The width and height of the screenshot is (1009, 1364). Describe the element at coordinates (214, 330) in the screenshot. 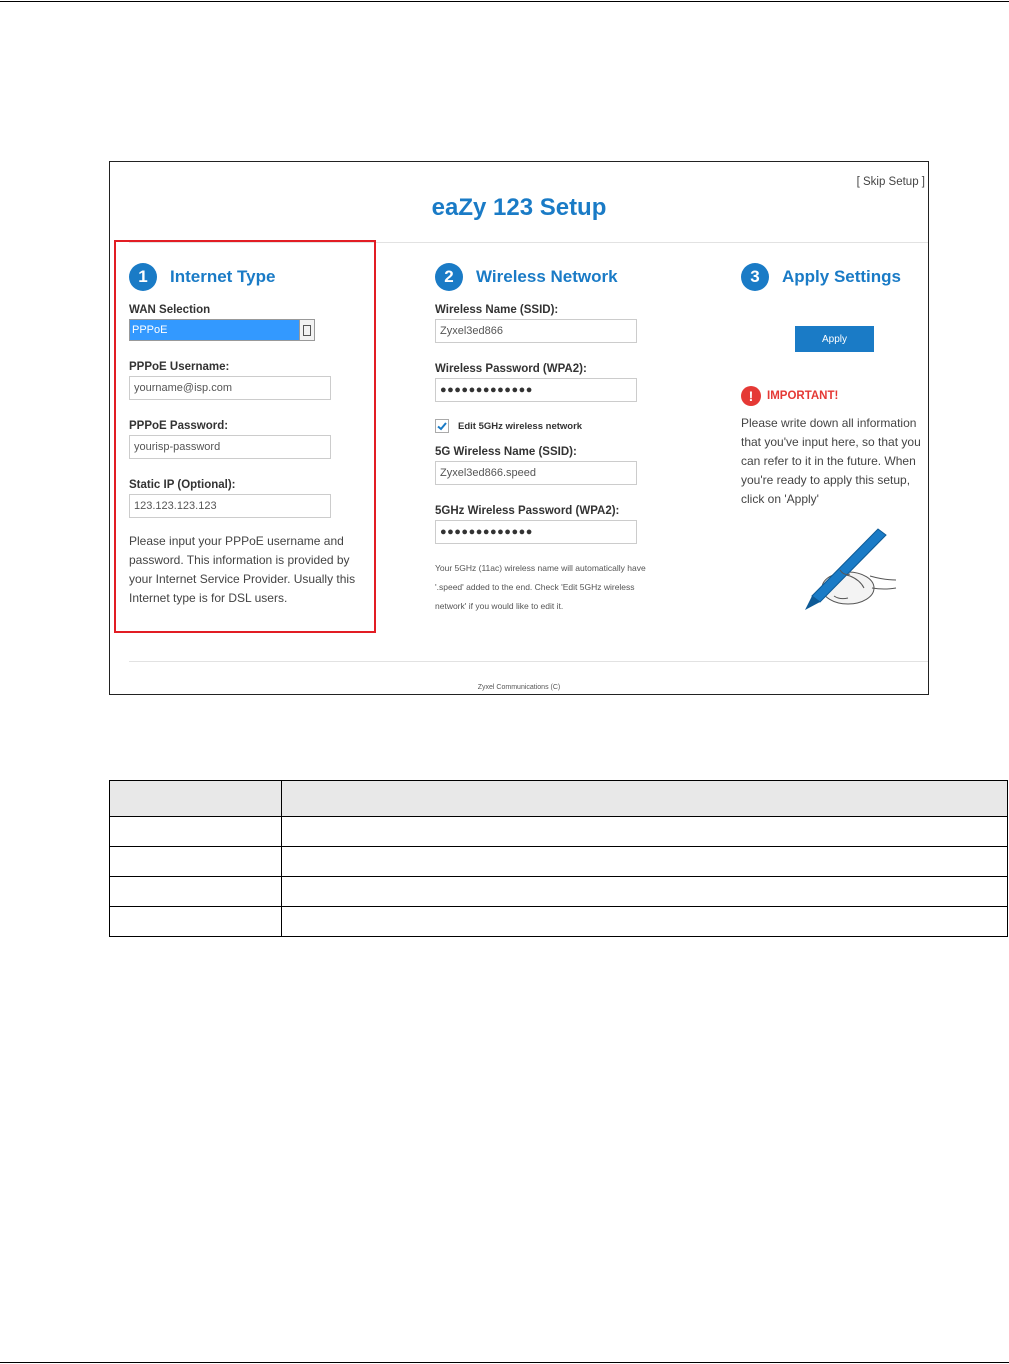

I see `wan-selection-value: PPPoE` at that location.